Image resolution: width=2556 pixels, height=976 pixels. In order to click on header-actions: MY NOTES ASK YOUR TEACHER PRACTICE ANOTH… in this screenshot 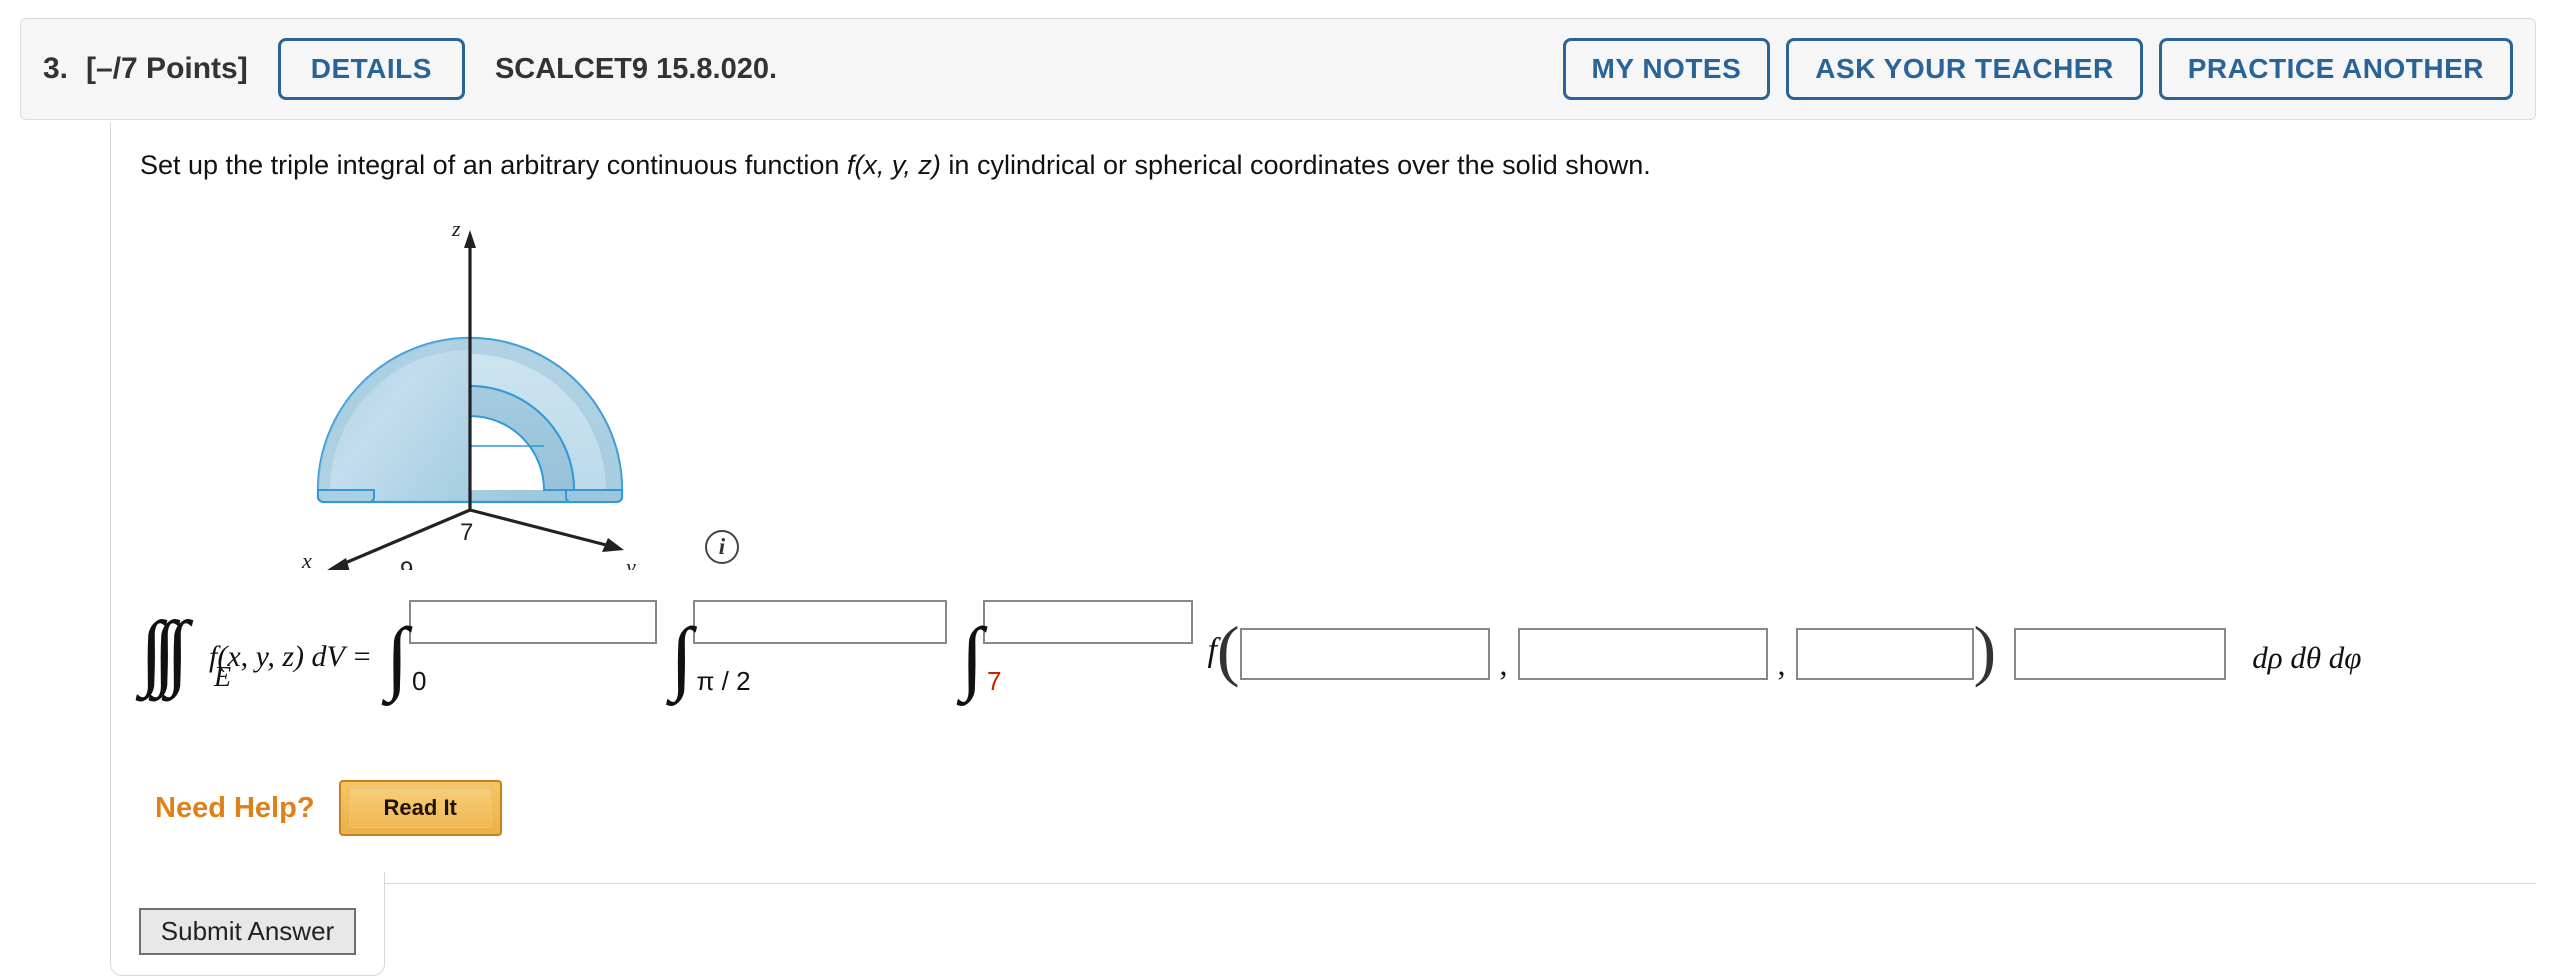, I will do `click(2037, 69)`.